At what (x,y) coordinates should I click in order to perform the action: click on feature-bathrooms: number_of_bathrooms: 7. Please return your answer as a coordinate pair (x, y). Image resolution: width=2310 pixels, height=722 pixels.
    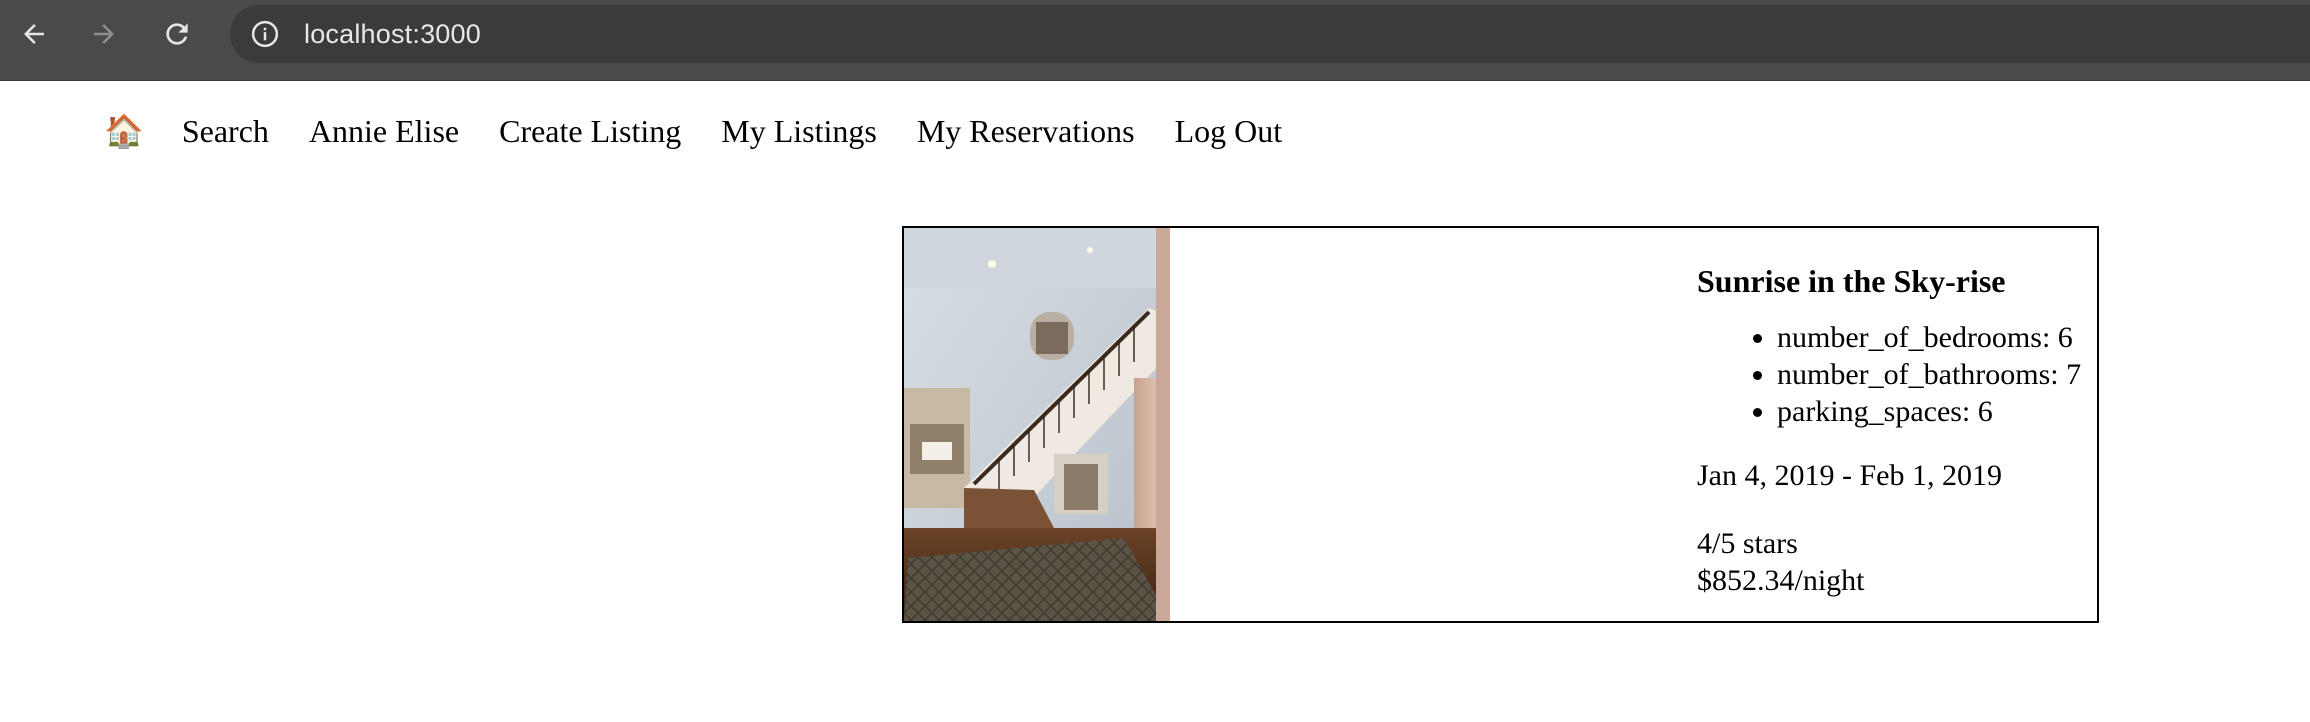
    Looking at the image, I should click on (1938, 374).